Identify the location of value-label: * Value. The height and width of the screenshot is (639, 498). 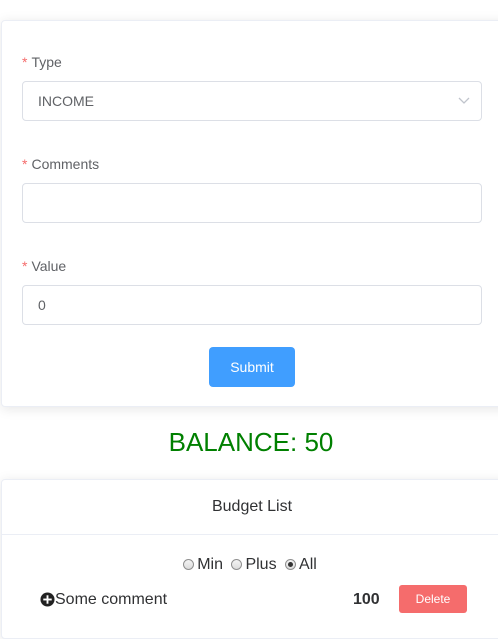
(44, 266).